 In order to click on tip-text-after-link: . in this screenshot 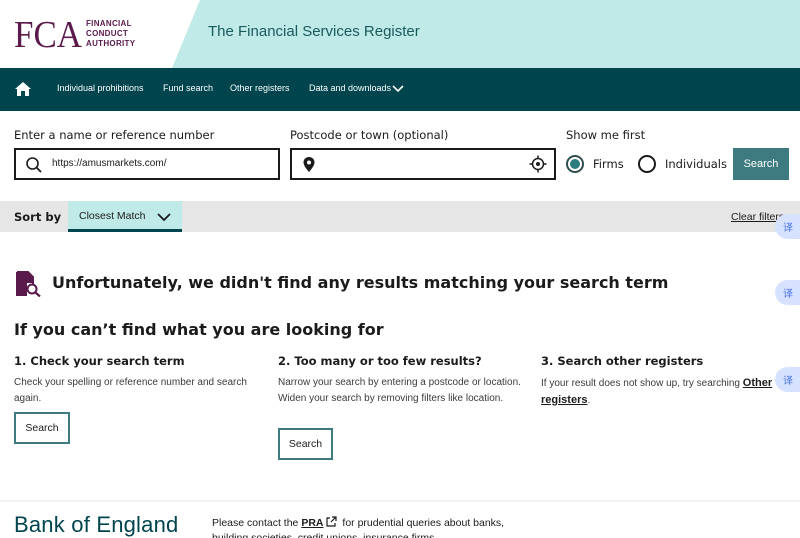, I will do `click(589, 400)`.